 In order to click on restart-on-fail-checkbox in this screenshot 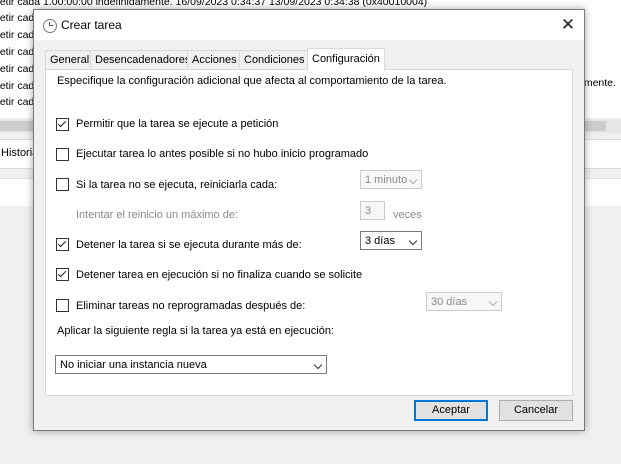, I will do `click(62, 184)`.